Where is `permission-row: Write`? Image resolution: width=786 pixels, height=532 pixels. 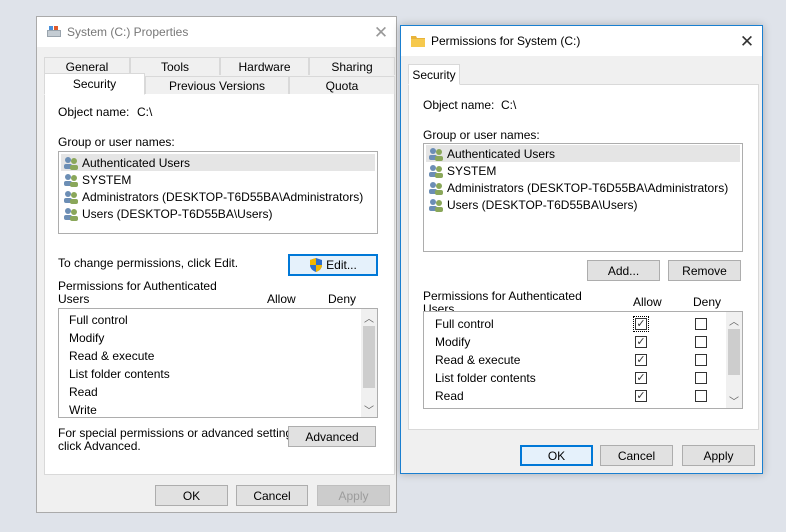 permission-row: Write is located at coordinates (83, 409).